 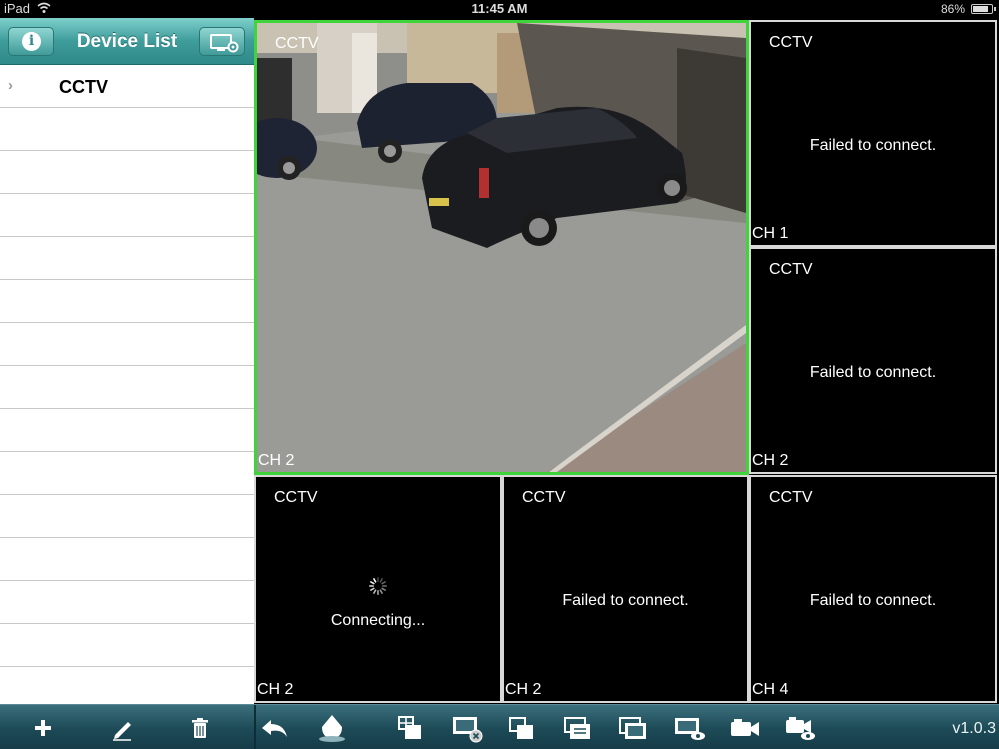 I want to click on layout-split-button, so click(x=410, y=728).